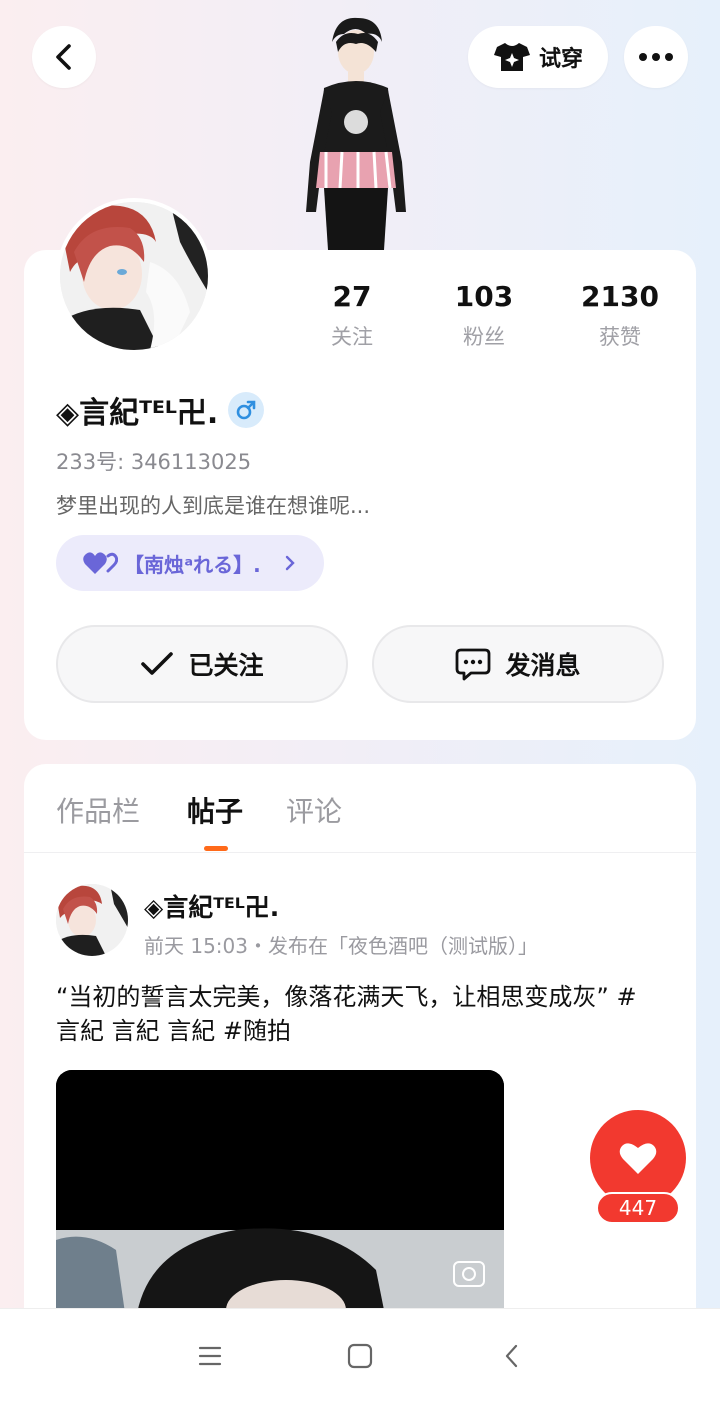  I want to click on relationship-tag-text: 【南烛ᵃれる】., so click(192, 564).